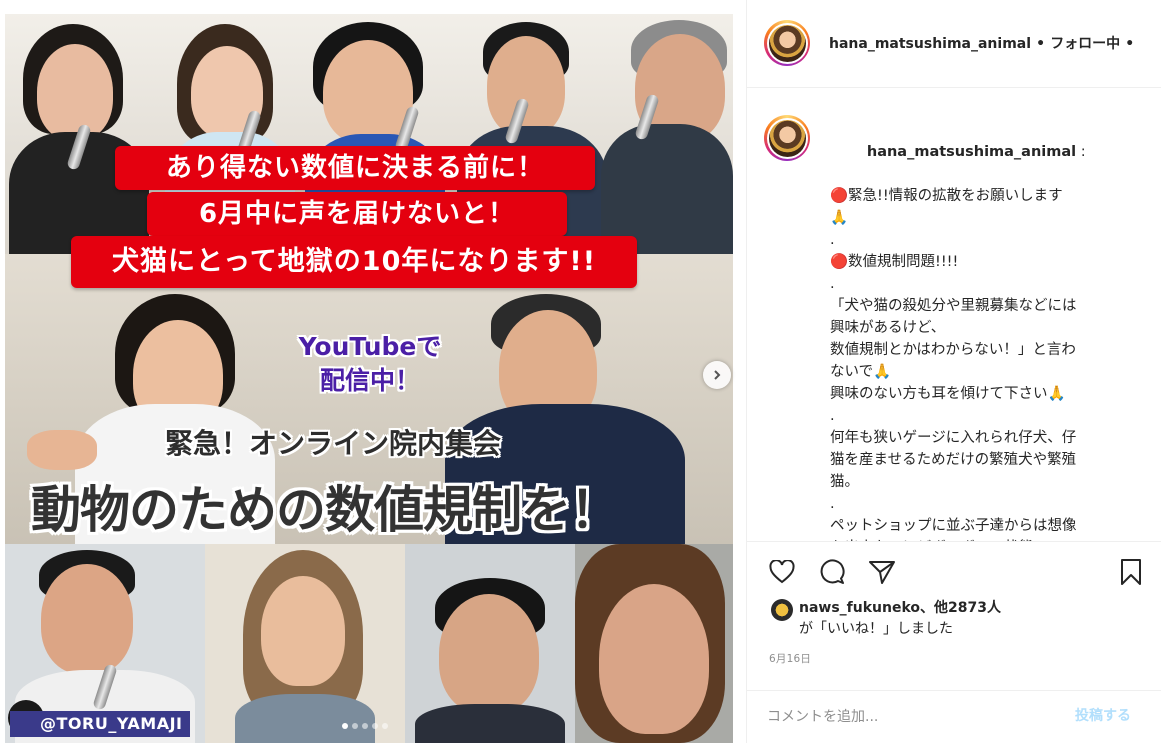 This screenshot has width=1161, height=743. Describe the element at coordinates (861, 372) in the screenshot. I see `caption-line: ないで🙏` at that location.